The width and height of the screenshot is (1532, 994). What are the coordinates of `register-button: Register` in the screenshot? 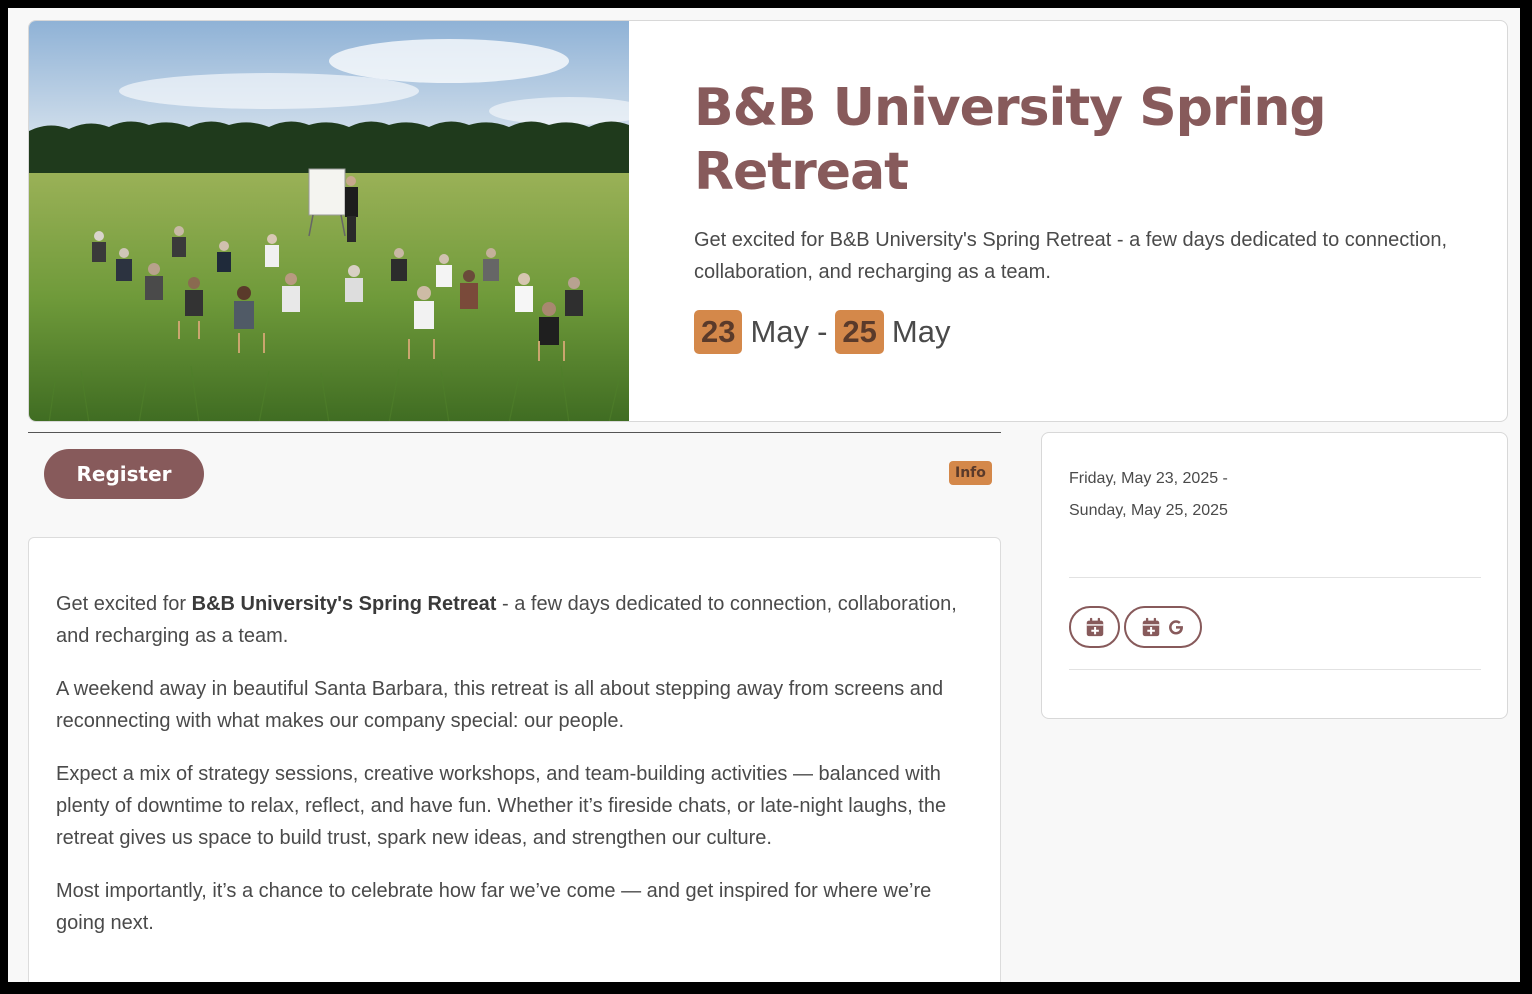 It's located at (124, 474).